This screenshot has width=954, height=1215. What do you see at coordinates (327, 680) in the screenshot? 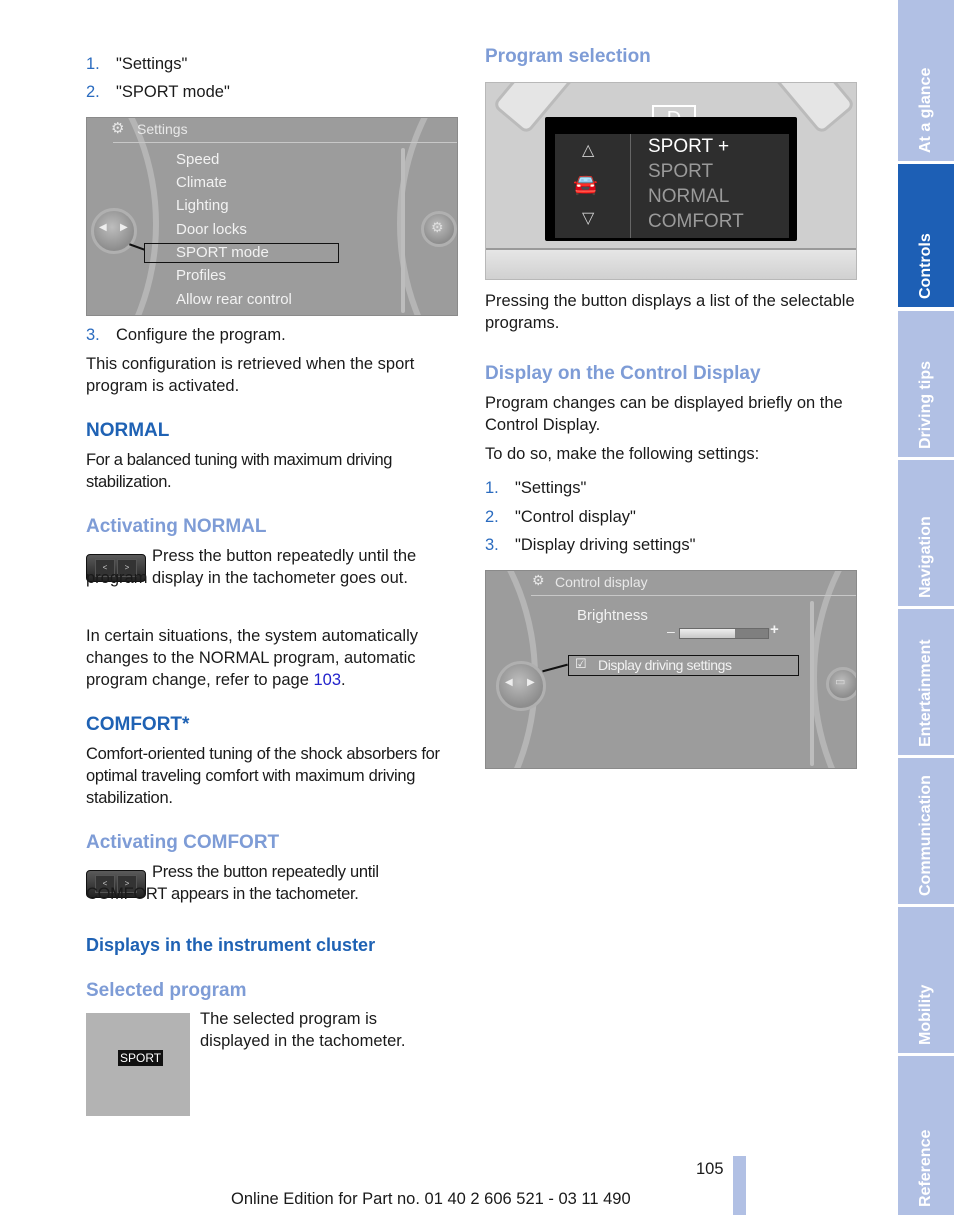
I see `page-link: 103` at bounding box center [327, 680].